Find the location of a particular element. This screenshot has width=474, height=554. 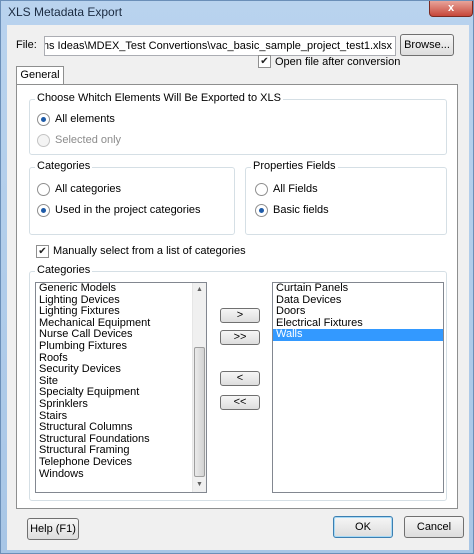

all-elements-label: All elements is located at coordinates (85, 119).